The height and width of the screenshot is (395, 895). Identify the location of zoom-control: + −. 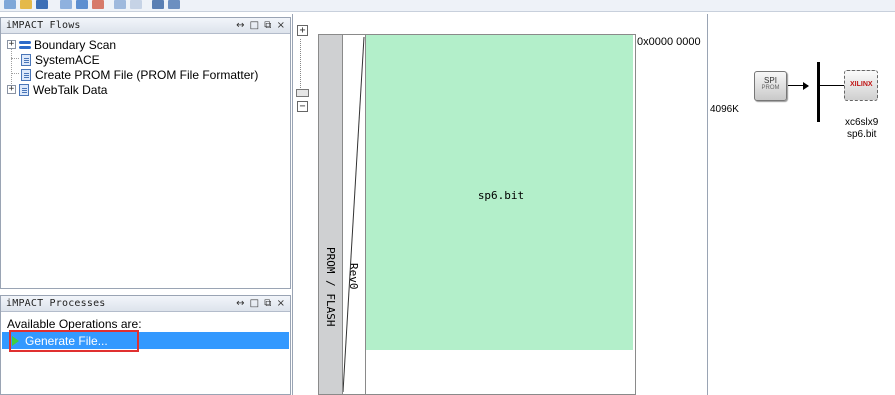
(304, 75).